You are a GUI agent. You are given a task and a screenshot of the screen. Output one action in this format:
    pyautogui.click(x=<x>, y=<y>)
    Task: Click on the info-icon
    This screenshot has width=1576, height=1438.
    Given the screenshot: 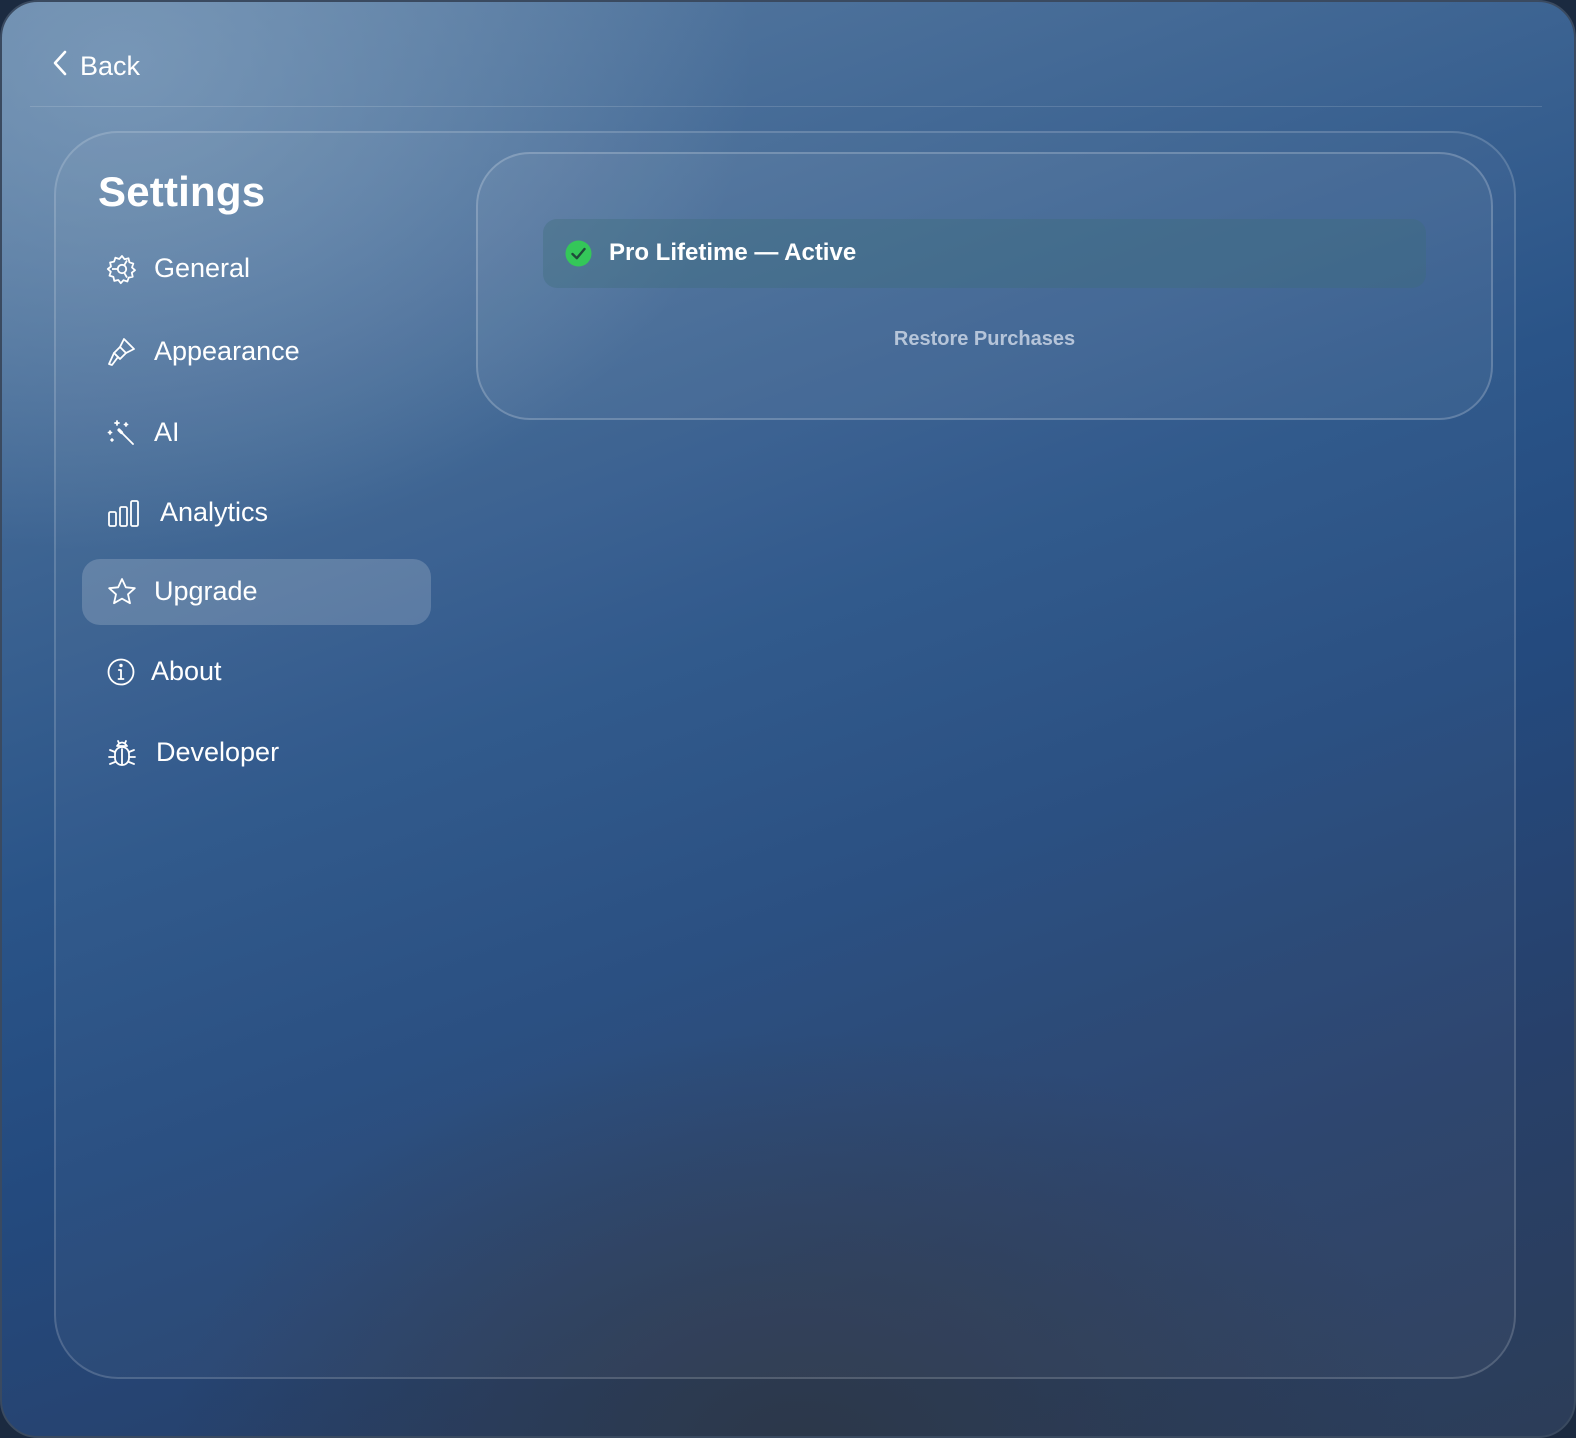 What is the action you would take?
    pyautogui.click(x=122, y=672)
    